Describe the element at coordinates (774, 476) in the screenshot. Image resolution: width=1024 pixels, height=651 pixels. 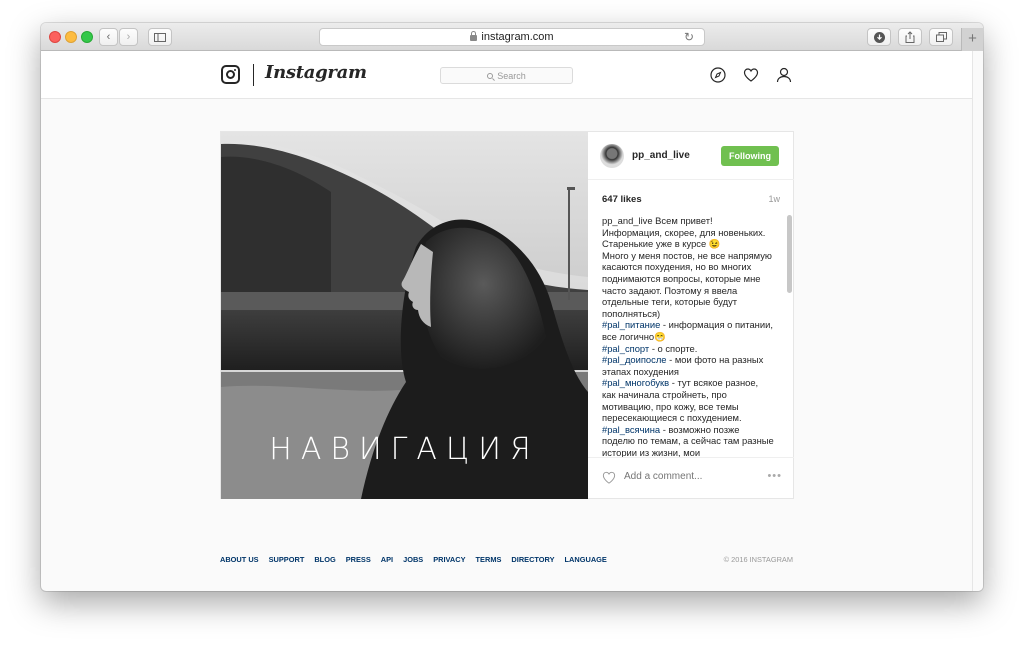
I see `more-options-icon: •••` at that location.